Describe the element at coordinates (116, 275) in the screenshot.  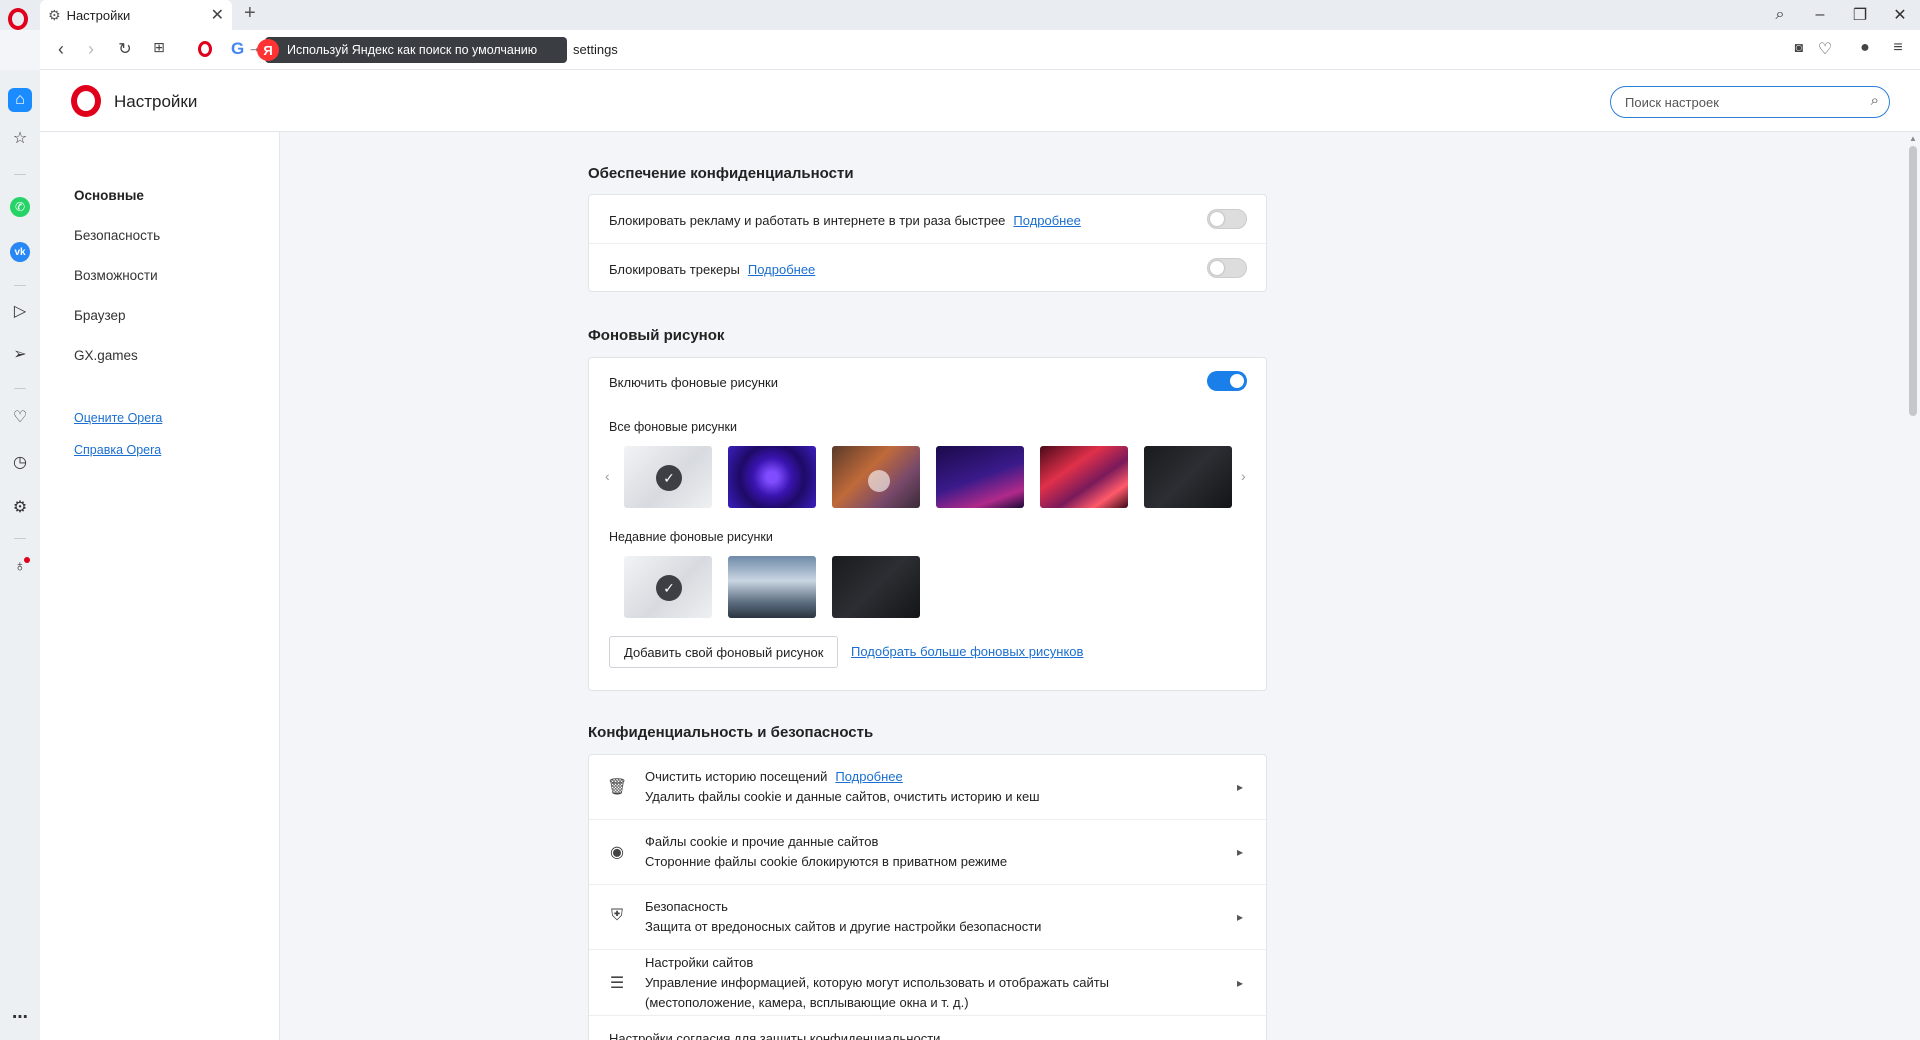
I see `nav-item-features: Возможности` at that location.